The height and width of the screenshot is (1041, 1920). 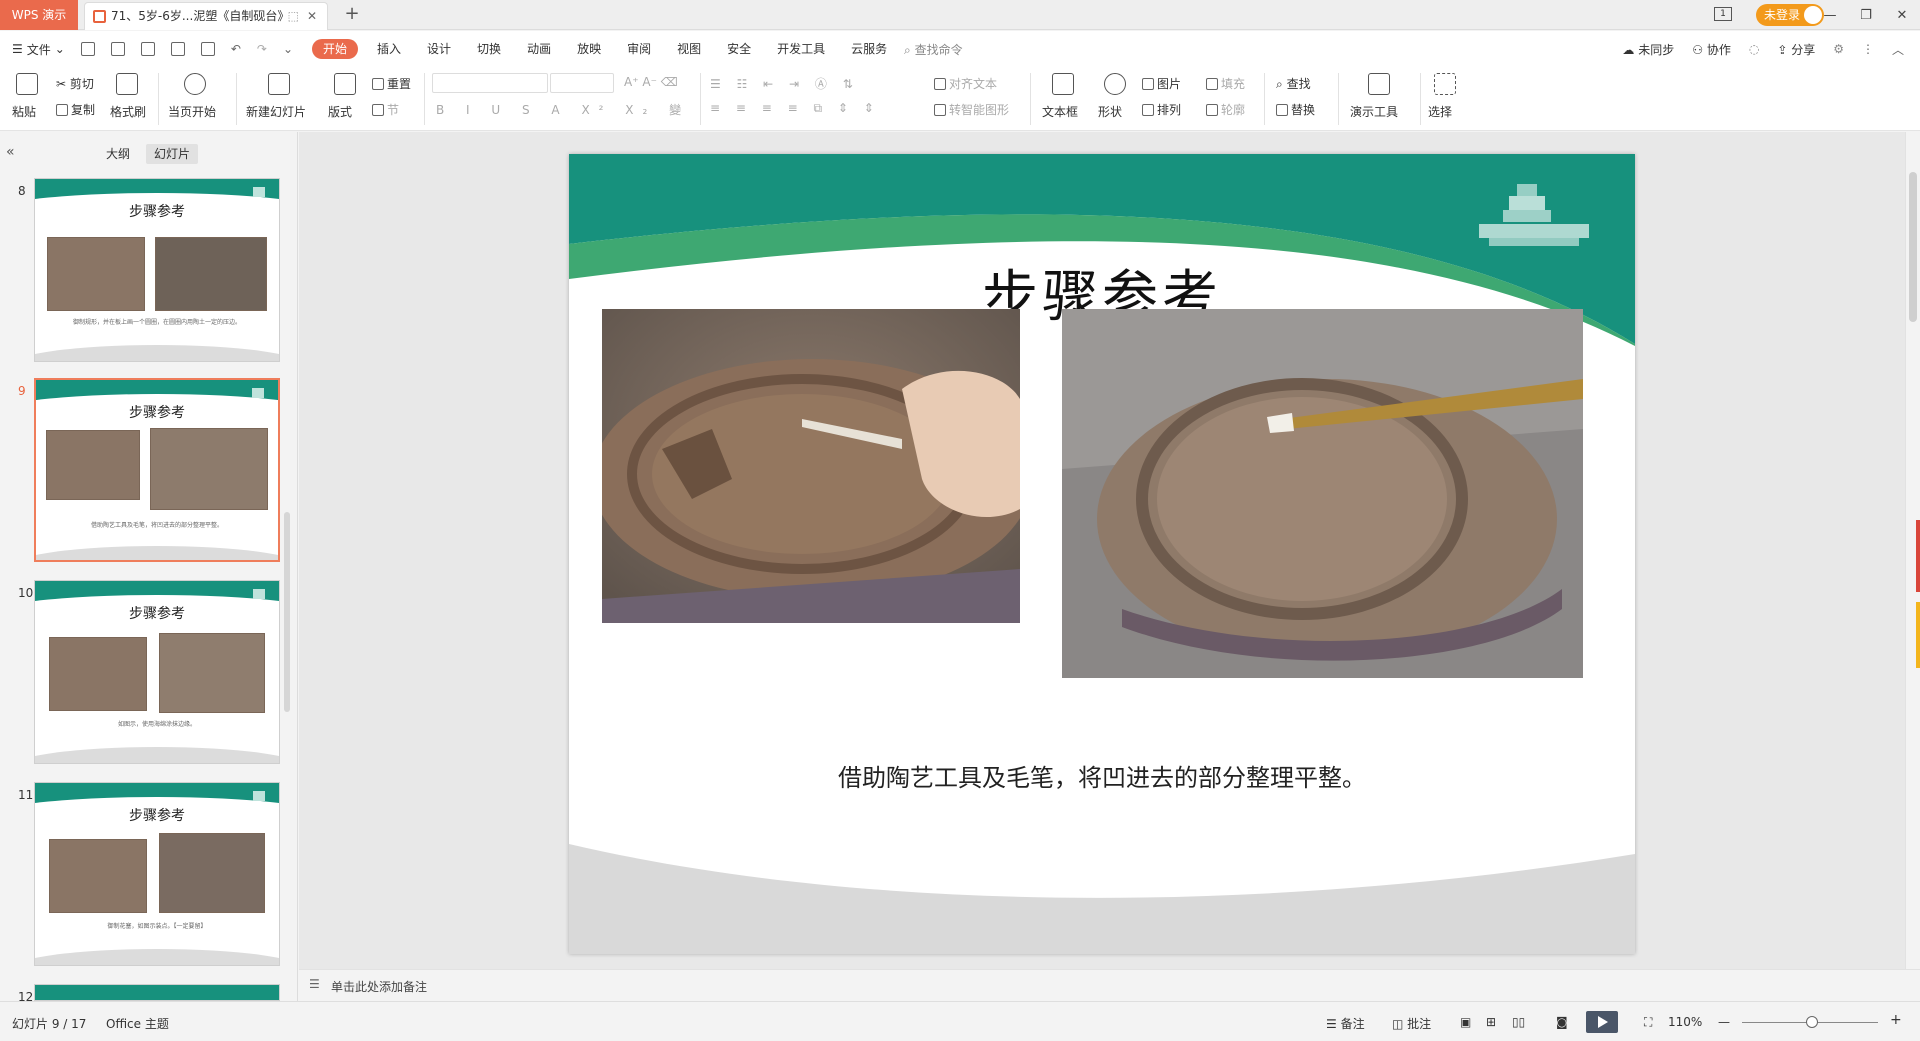 I want to click on redo-icon: ↷, so click(x=262, y=49).